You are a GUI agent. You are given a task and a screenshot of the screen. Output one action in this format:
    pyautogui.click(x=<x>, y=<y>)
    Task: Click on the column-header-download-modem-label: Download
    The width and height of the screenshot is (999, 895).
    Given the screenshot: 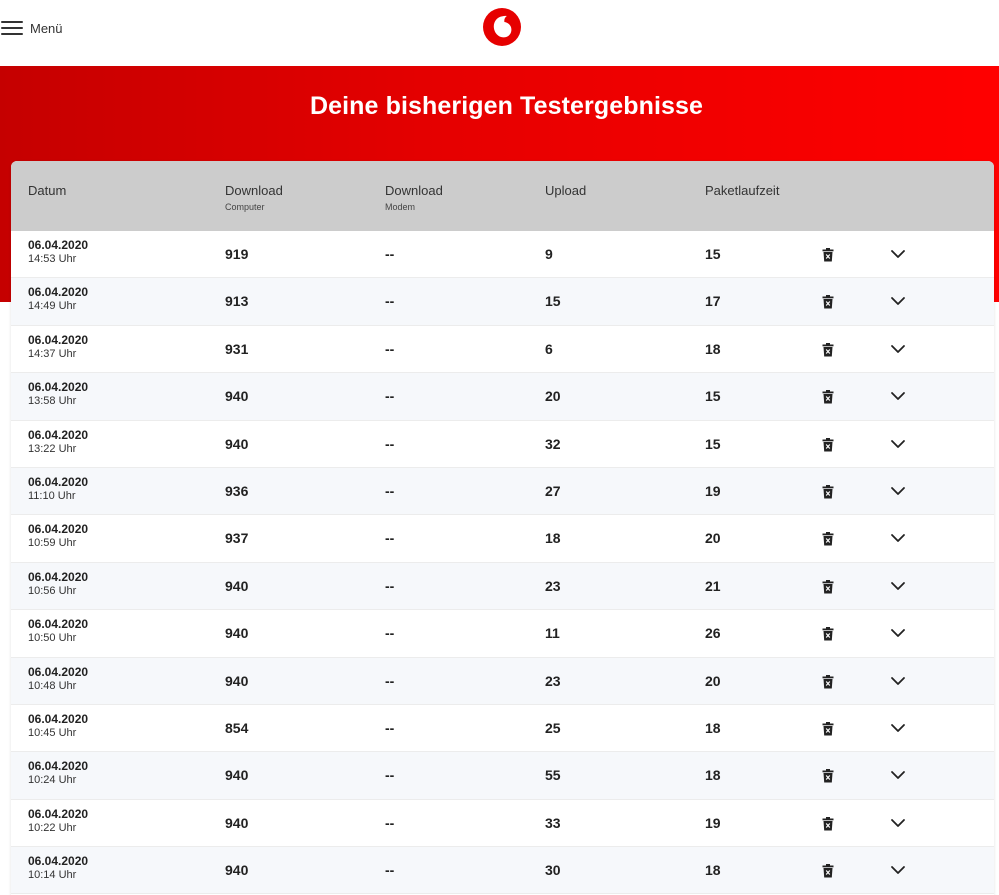 What is the action you would take?
    pyautogui.click(x=414, y=190)
    